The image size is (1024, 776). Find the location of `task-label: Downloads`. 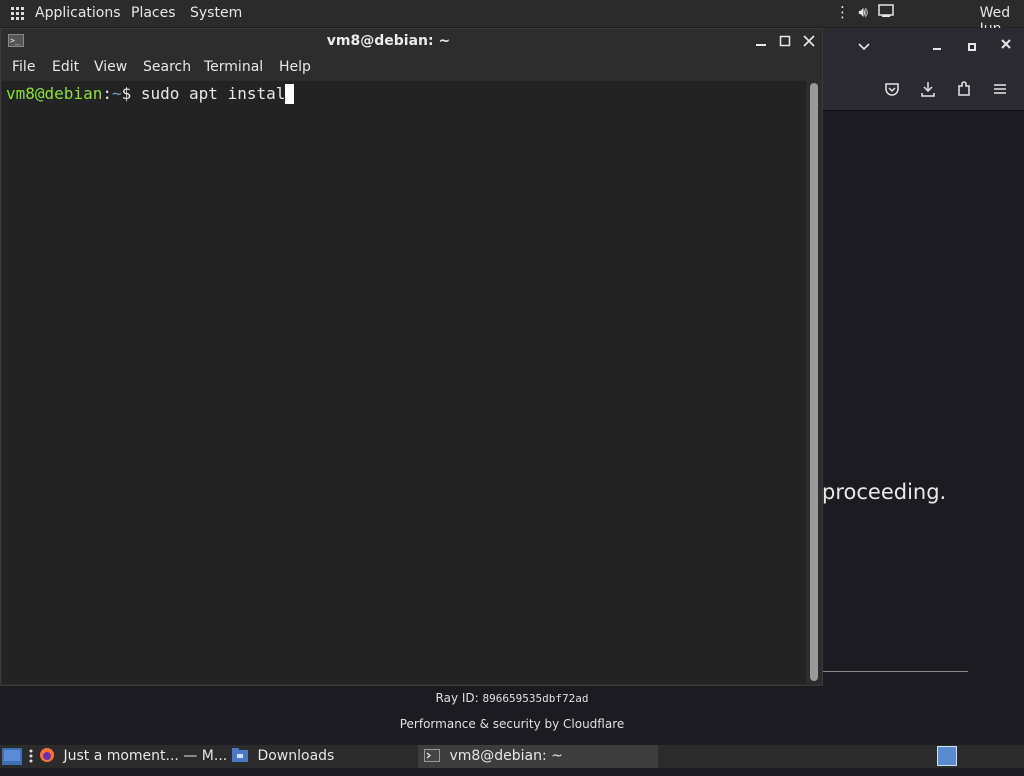

task-label: Downloads is located at coordinates (296, 756).